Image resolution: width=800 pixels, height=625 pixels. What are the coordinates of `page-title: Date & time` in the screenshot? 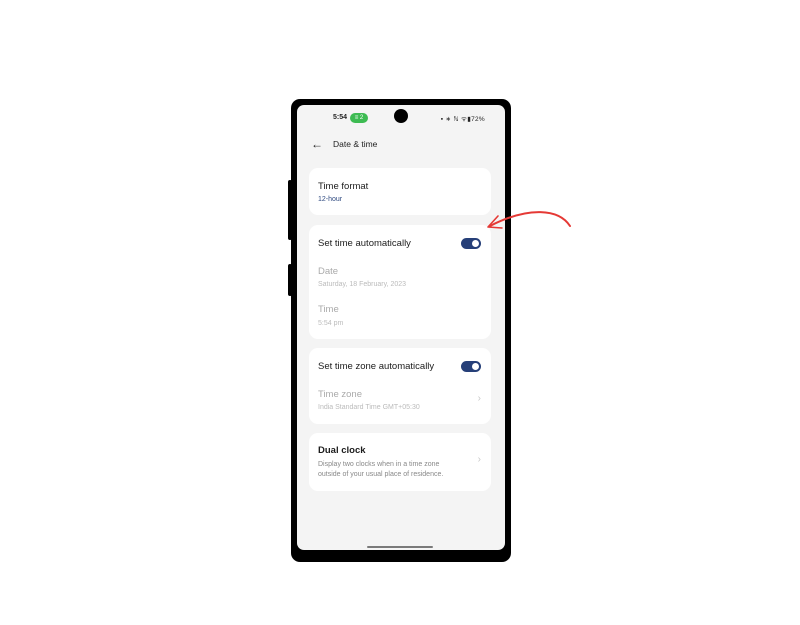 It's located at (355, 144).